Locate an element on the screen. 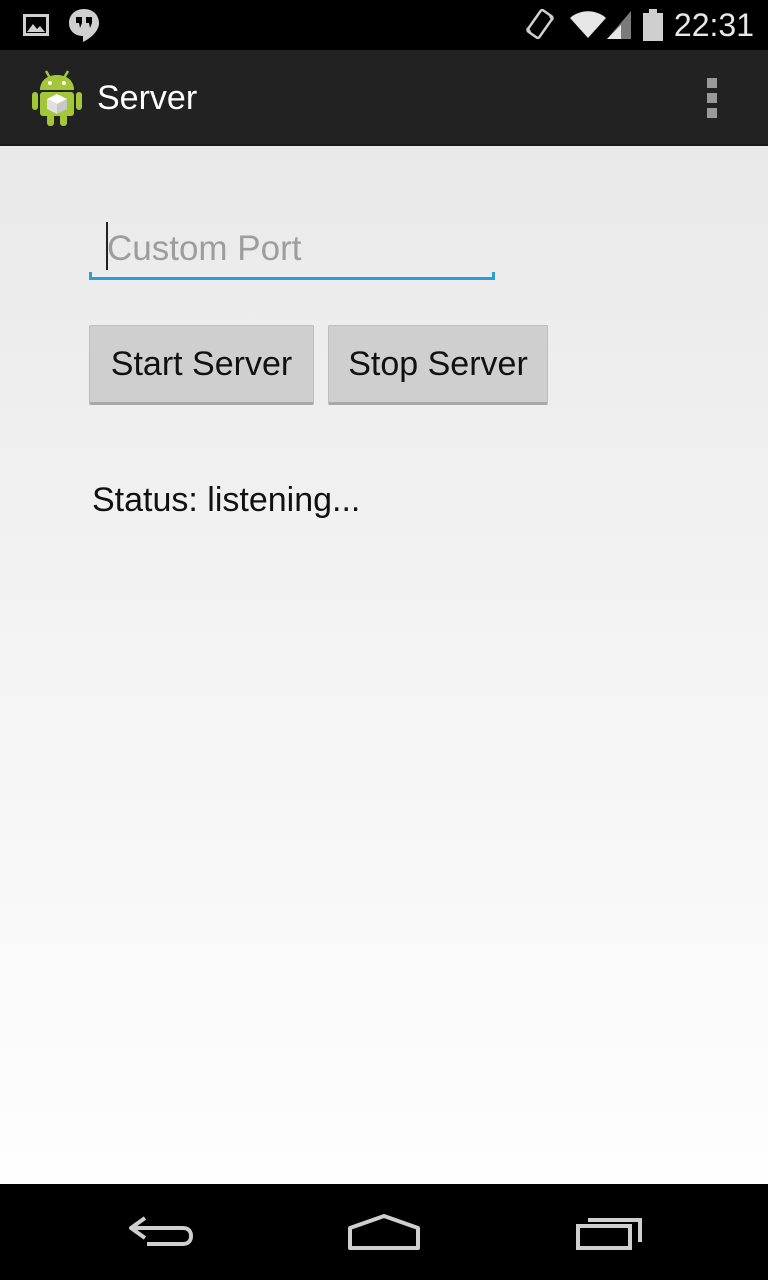  home-icon is located at coordinates (384, 1232).